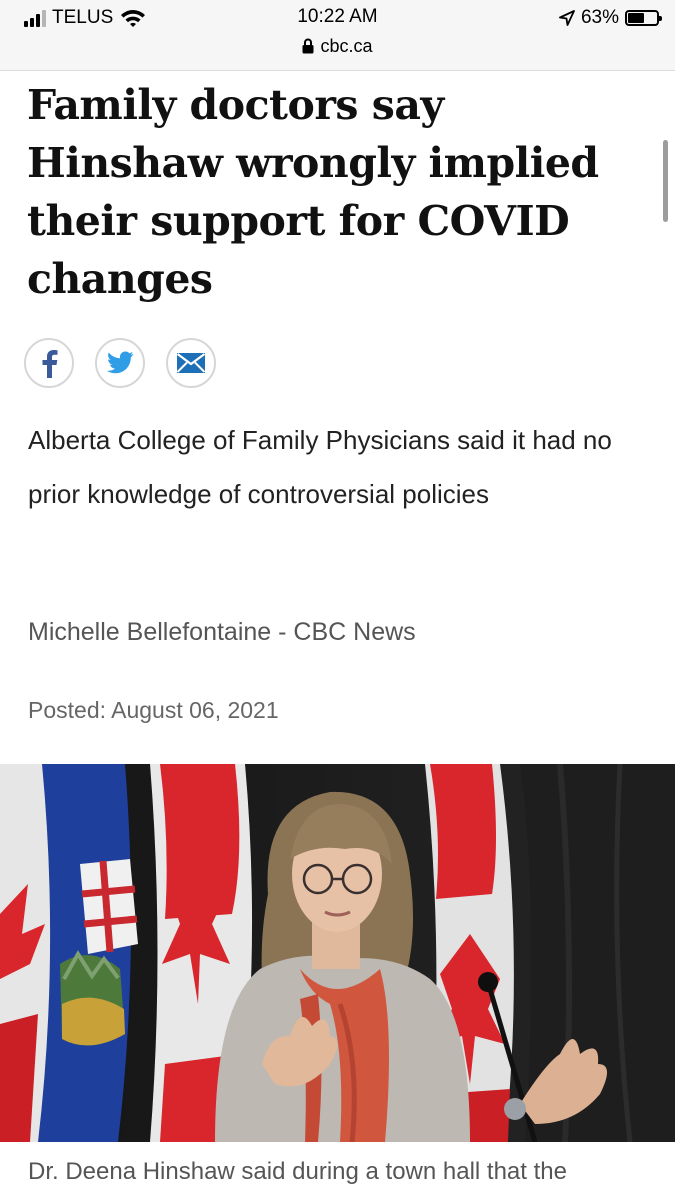 This screenshot has width=675, height=1200. I want to click on twitter-share-button, so click(120, 363).